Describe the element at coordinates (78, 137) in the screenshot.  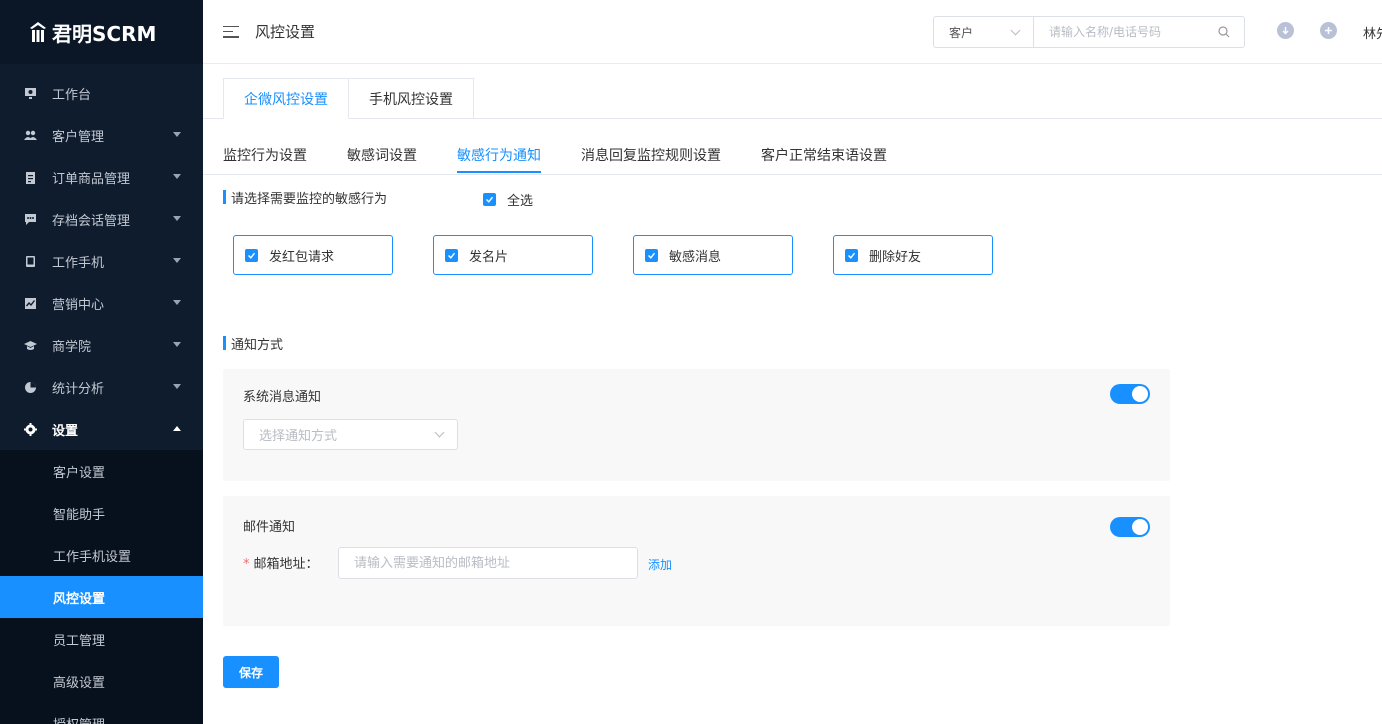
I see `sidebar-item-label: 客户管理` at that location.